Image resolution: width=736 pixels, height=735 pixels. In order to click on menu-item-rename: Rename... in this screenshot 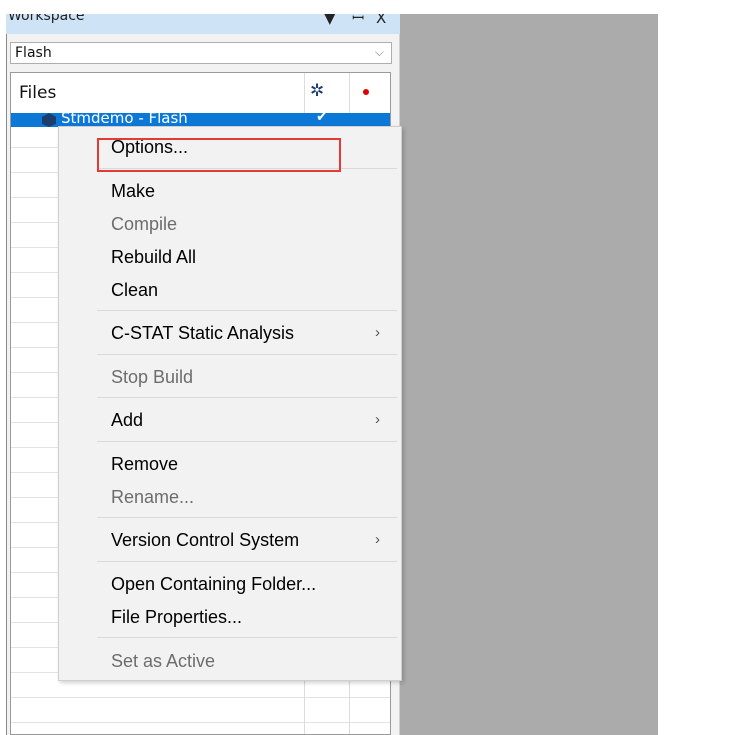, I will do `click(152, 497)`.